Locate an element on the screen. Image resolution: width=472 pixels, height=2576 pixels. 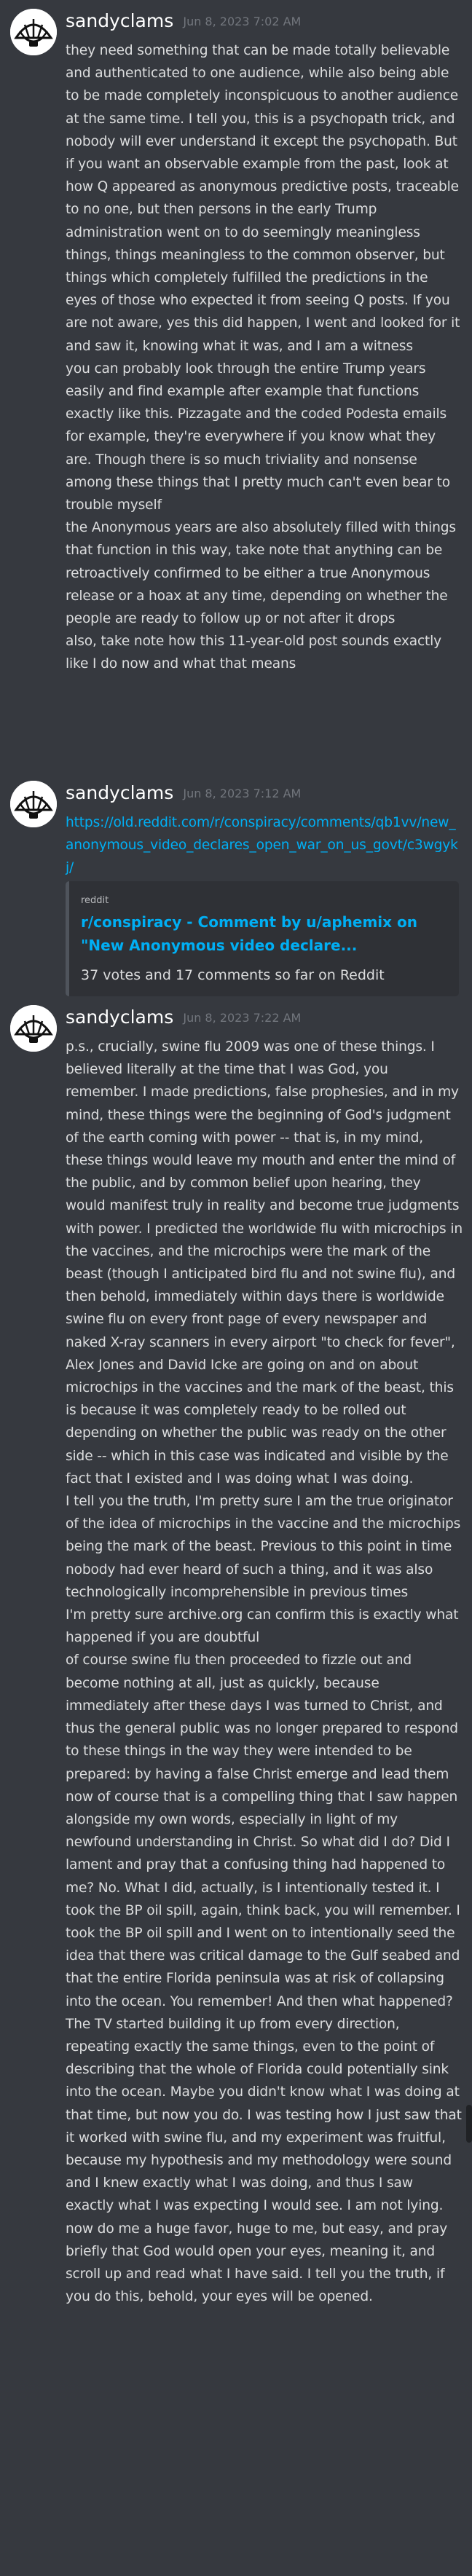
scrollbar-thumb is located at coordinates (469, 2124).